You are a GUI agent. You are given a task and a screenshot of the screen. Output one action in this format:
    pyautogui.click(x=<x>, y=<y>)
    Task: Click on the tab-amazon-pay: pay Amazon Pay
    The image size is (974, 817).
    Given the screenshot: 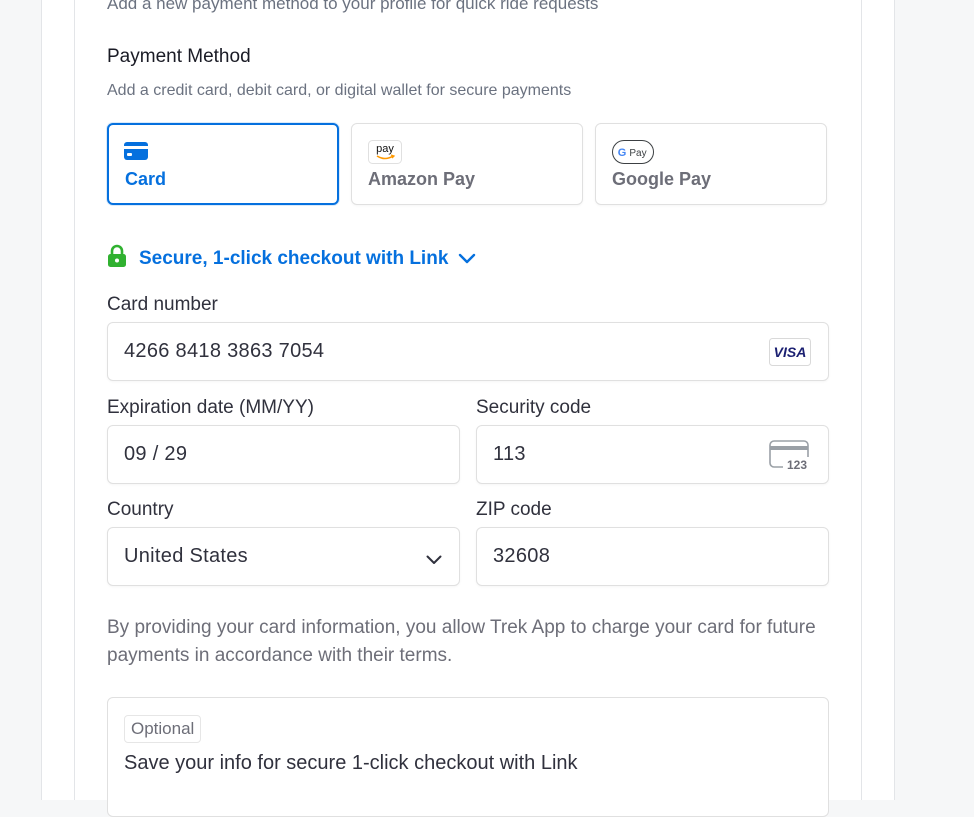 What is the action you would take?
    pyautogui.click(x=467, y=164)
    